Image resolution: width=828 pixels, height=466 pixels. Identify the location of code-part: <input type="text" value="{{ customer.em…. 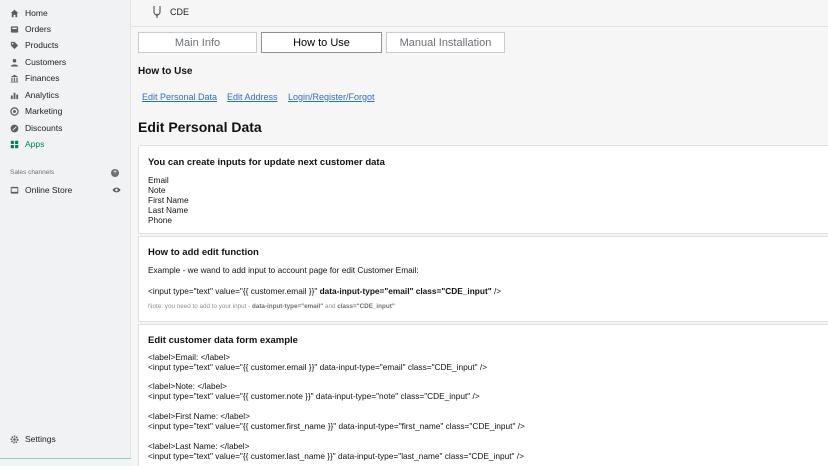
(234, 291).